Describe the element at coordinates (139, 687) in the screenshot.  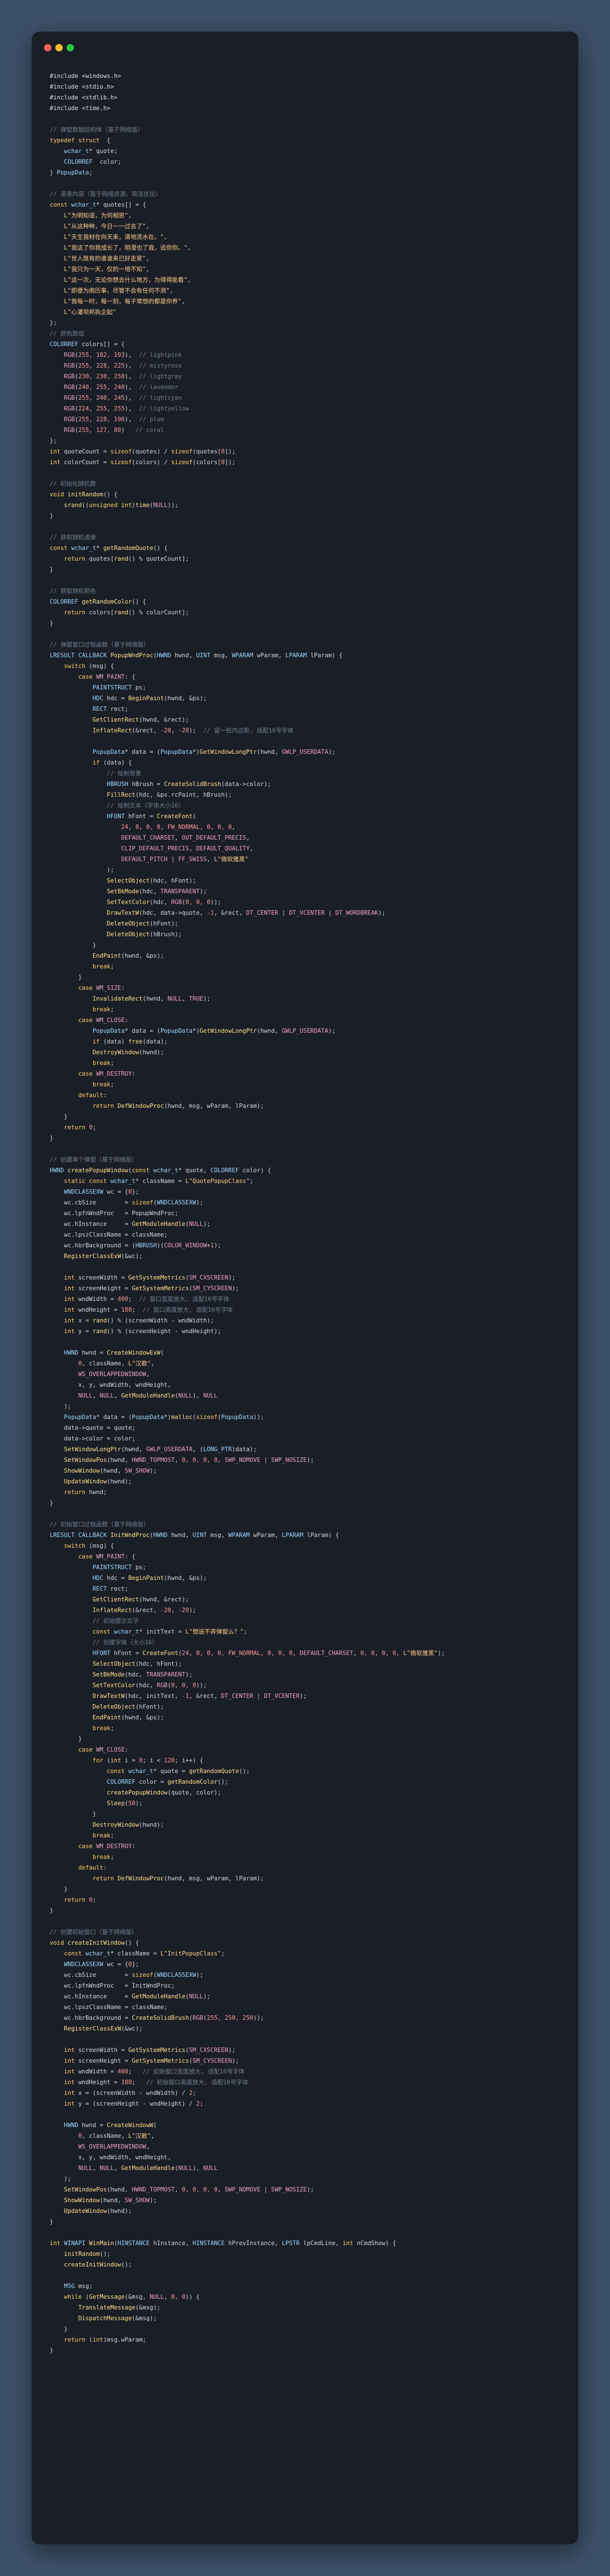
I see `code-token: ps;` at that location.